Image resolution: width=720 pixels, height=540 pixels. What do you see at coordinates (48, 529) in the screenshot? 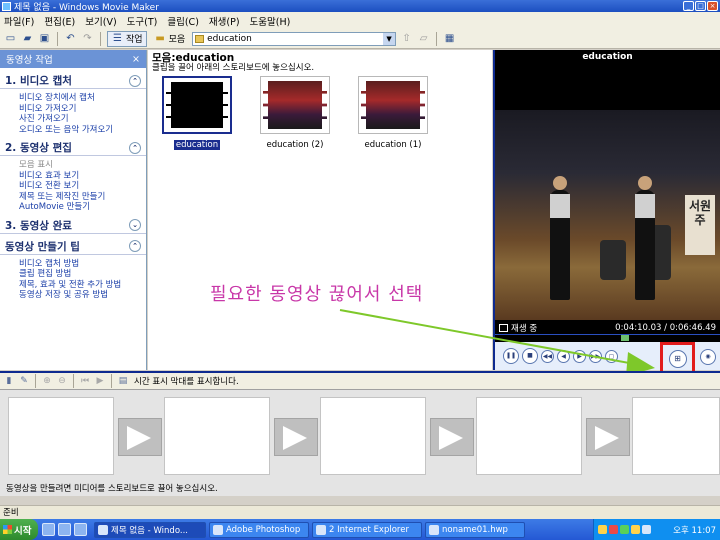
I see `ie-quicklaunch-icon` at bounding box center [48, 529].